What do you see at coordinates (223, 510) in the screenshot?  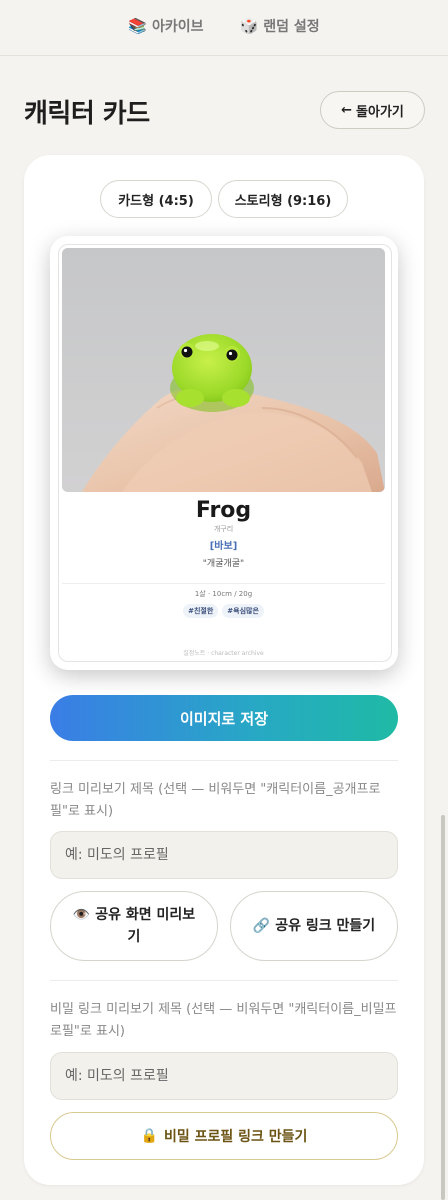 I see `character-name: Frog` at bounding box center [223, 510].